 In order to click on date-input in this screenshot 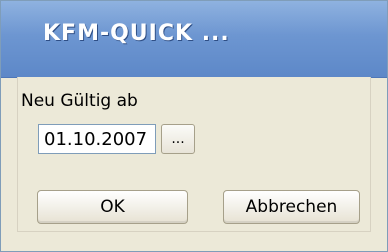, I will do `click(97, 139)`.